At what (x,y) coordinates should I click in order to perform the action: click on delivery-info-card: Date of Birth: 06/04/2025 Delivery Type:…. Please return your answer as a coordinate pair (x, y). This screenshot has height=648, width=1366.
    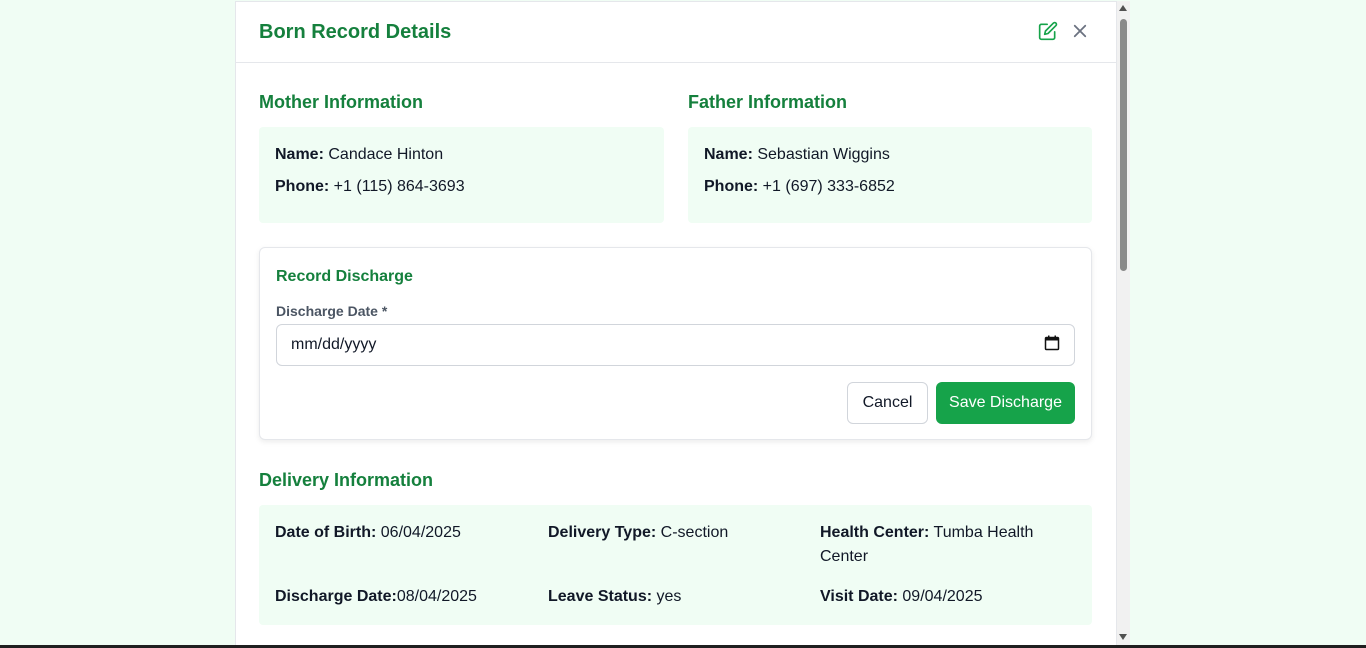
    Looking at the image, I should click on (675, 565).